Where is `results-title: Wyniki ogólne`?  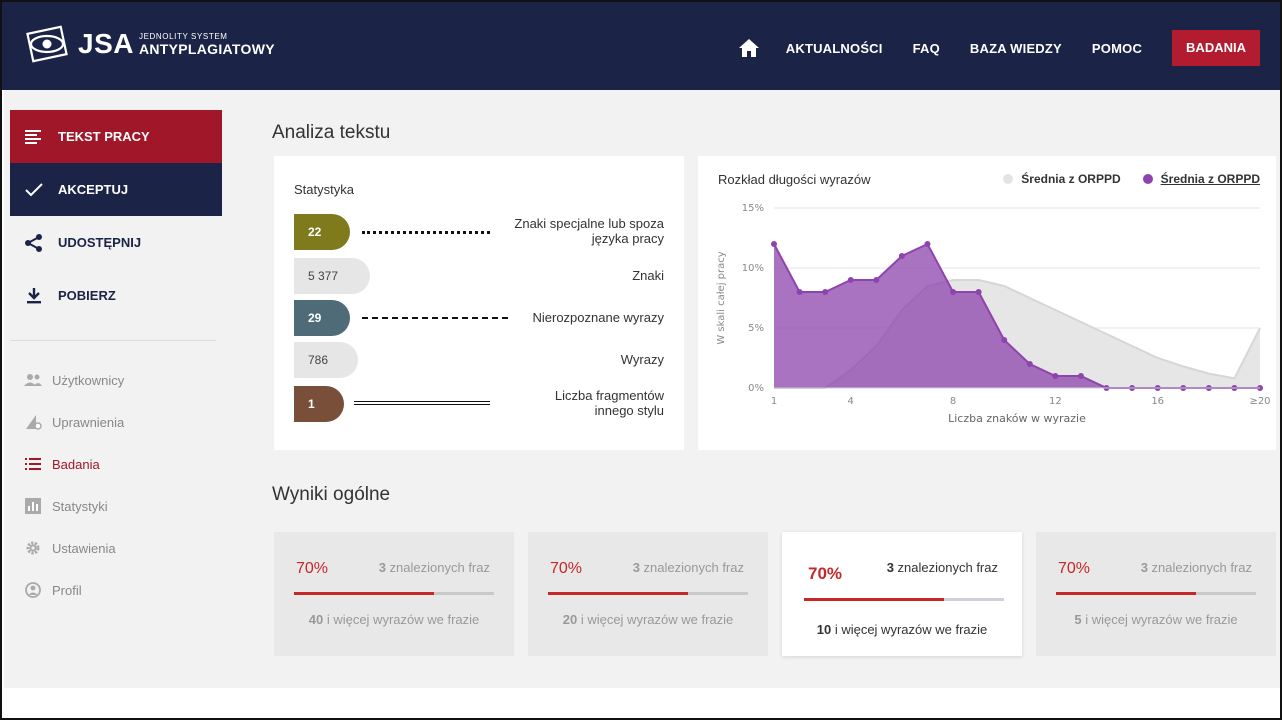 results-title: Wyniki ogólne is located at coordinates (331, 494).